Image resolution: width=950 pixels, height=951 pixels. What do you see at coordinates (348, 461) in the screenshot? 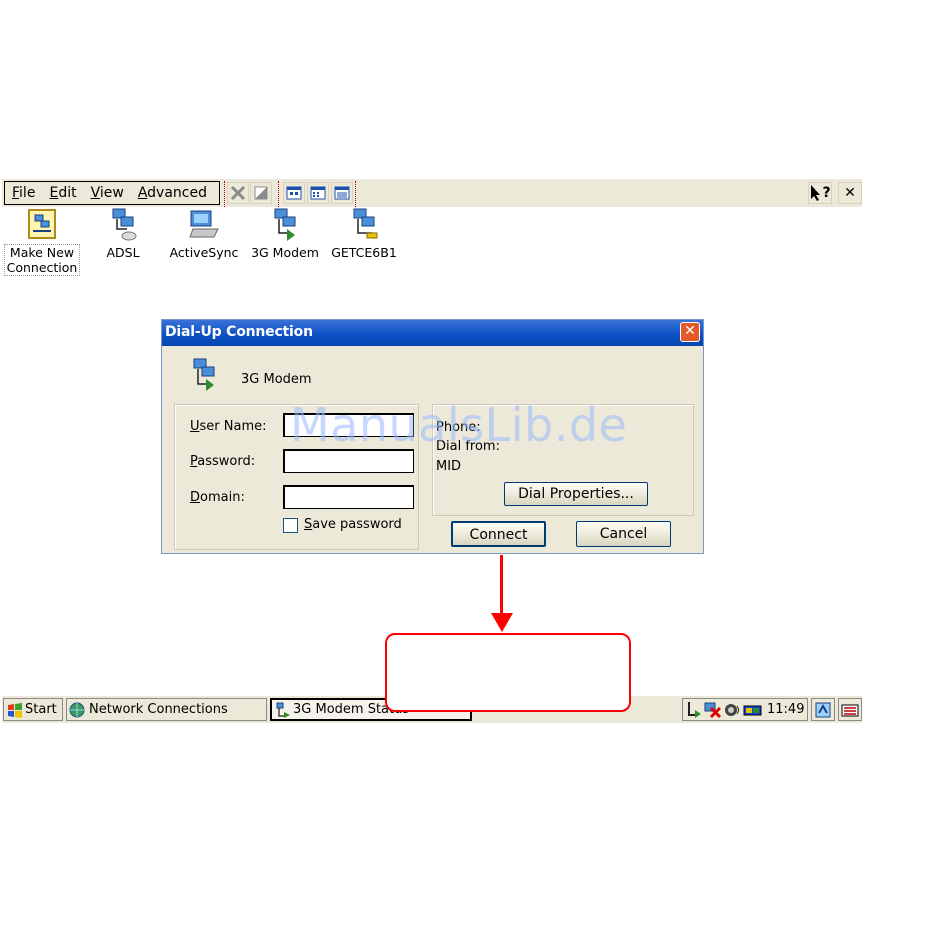
I see `password-input` at bounding box center [348, 461].